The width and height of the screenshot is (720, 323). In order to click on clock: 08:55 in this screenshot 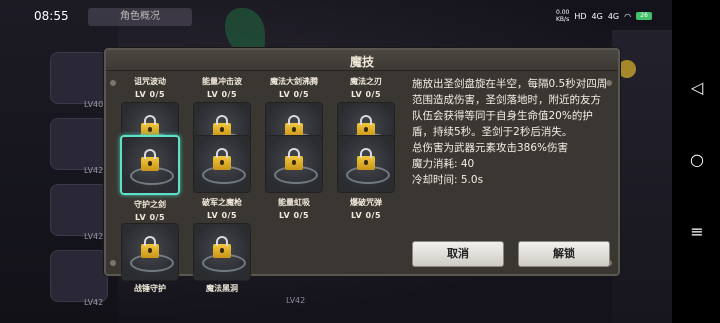, I will do `click(51, 16)`.